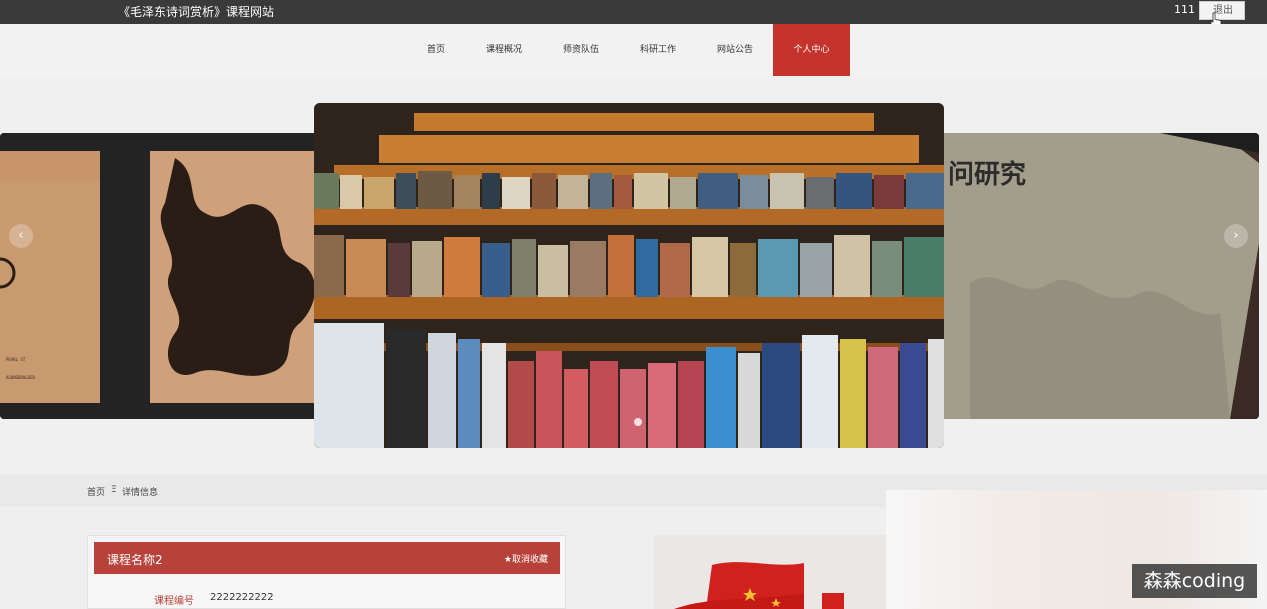 This screenshot has height=609, width=1267. Describe the element at coordinates (581, 50) in the screenshot. I see `nav-item-faculty: 师资队伍` at that location.